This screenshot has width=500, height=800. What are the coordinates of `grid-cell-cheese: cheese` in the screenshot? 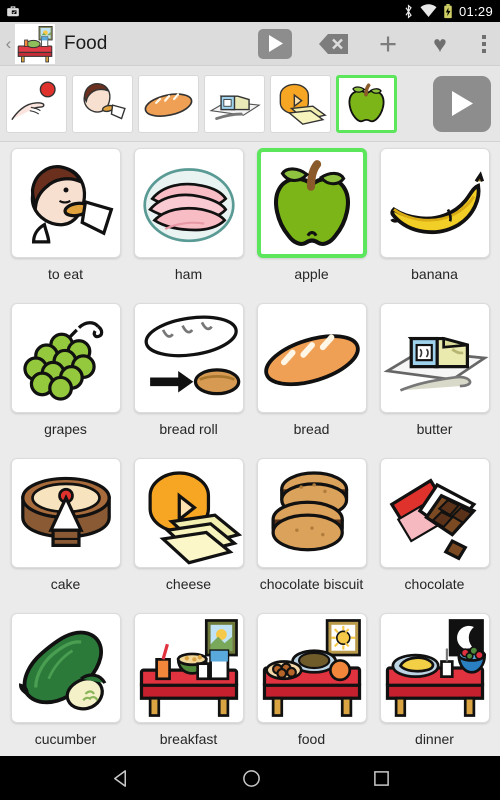 It's located at (188, 535).